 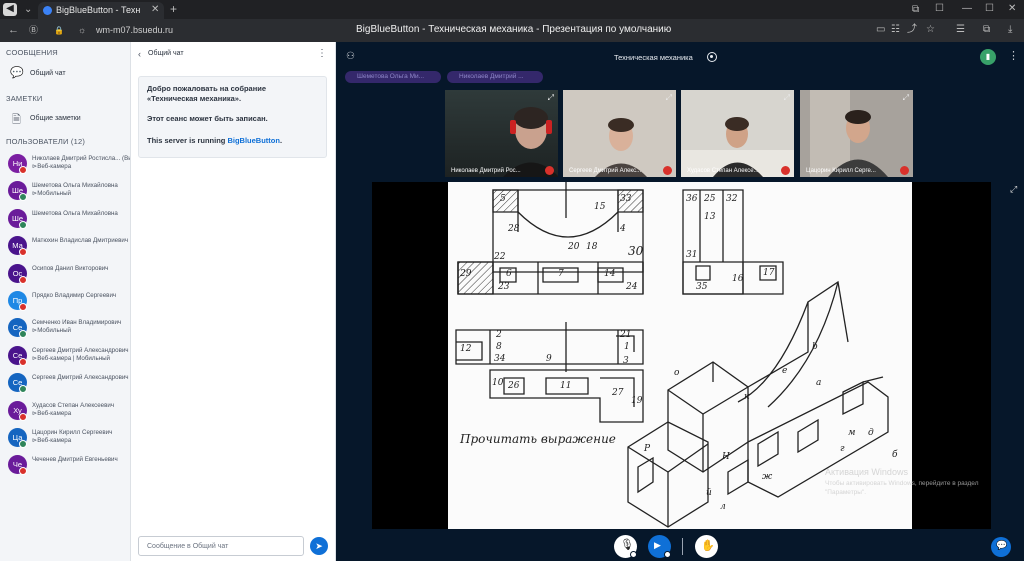 I want to click on user-list-item: Се Сергеев Дмитрий Александрович, so click(x=67, y=384).